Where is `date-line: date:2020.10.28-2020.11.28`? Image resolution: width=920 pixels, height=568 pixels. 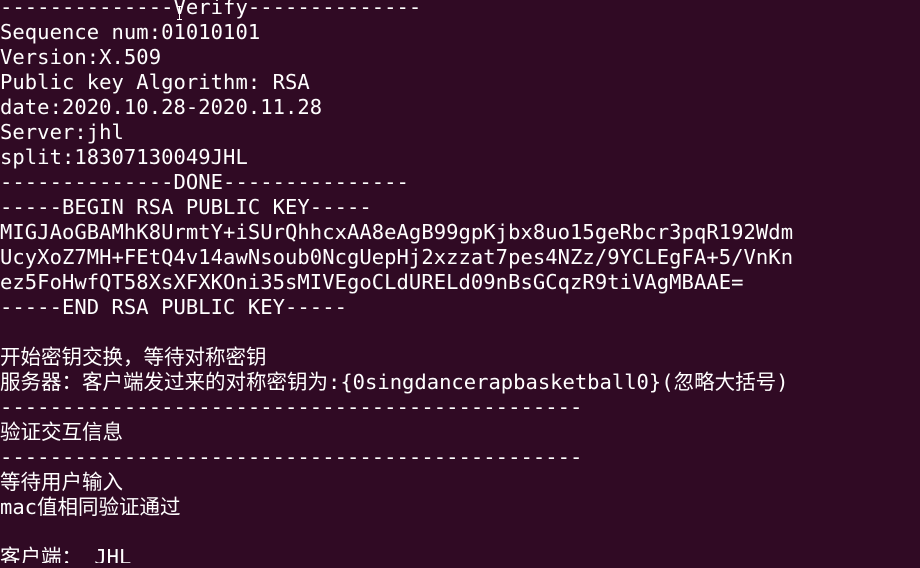
date-line: date:2020.10.28-2020.11.28 is located at coordinates (161, 107).